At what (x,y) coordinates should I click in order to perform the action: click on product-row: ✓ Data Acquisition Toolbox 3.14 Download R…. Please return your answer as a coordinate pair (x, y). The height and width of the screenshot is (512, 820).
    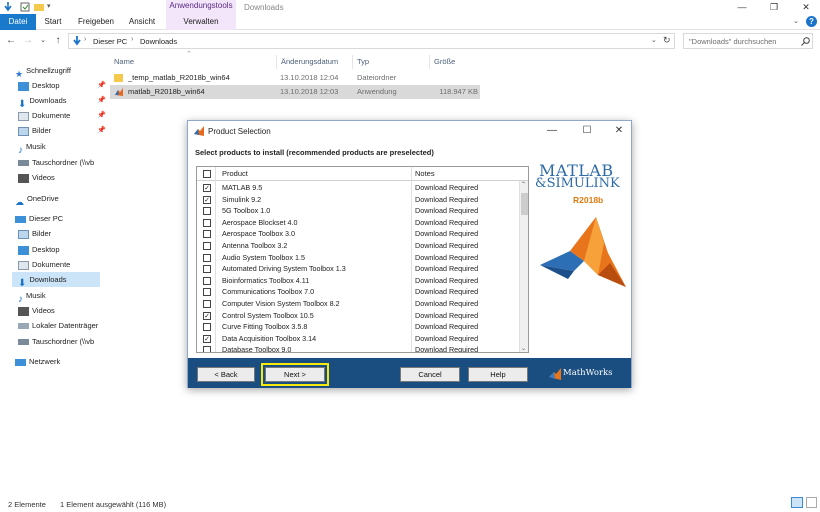
    Looking at the image, I should click on (358, 339).